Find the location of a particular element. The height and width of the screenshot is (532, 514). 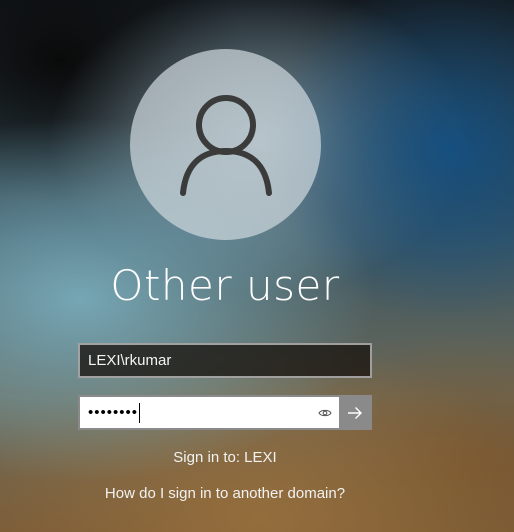

user-icon is located at coordinates (226, 145).